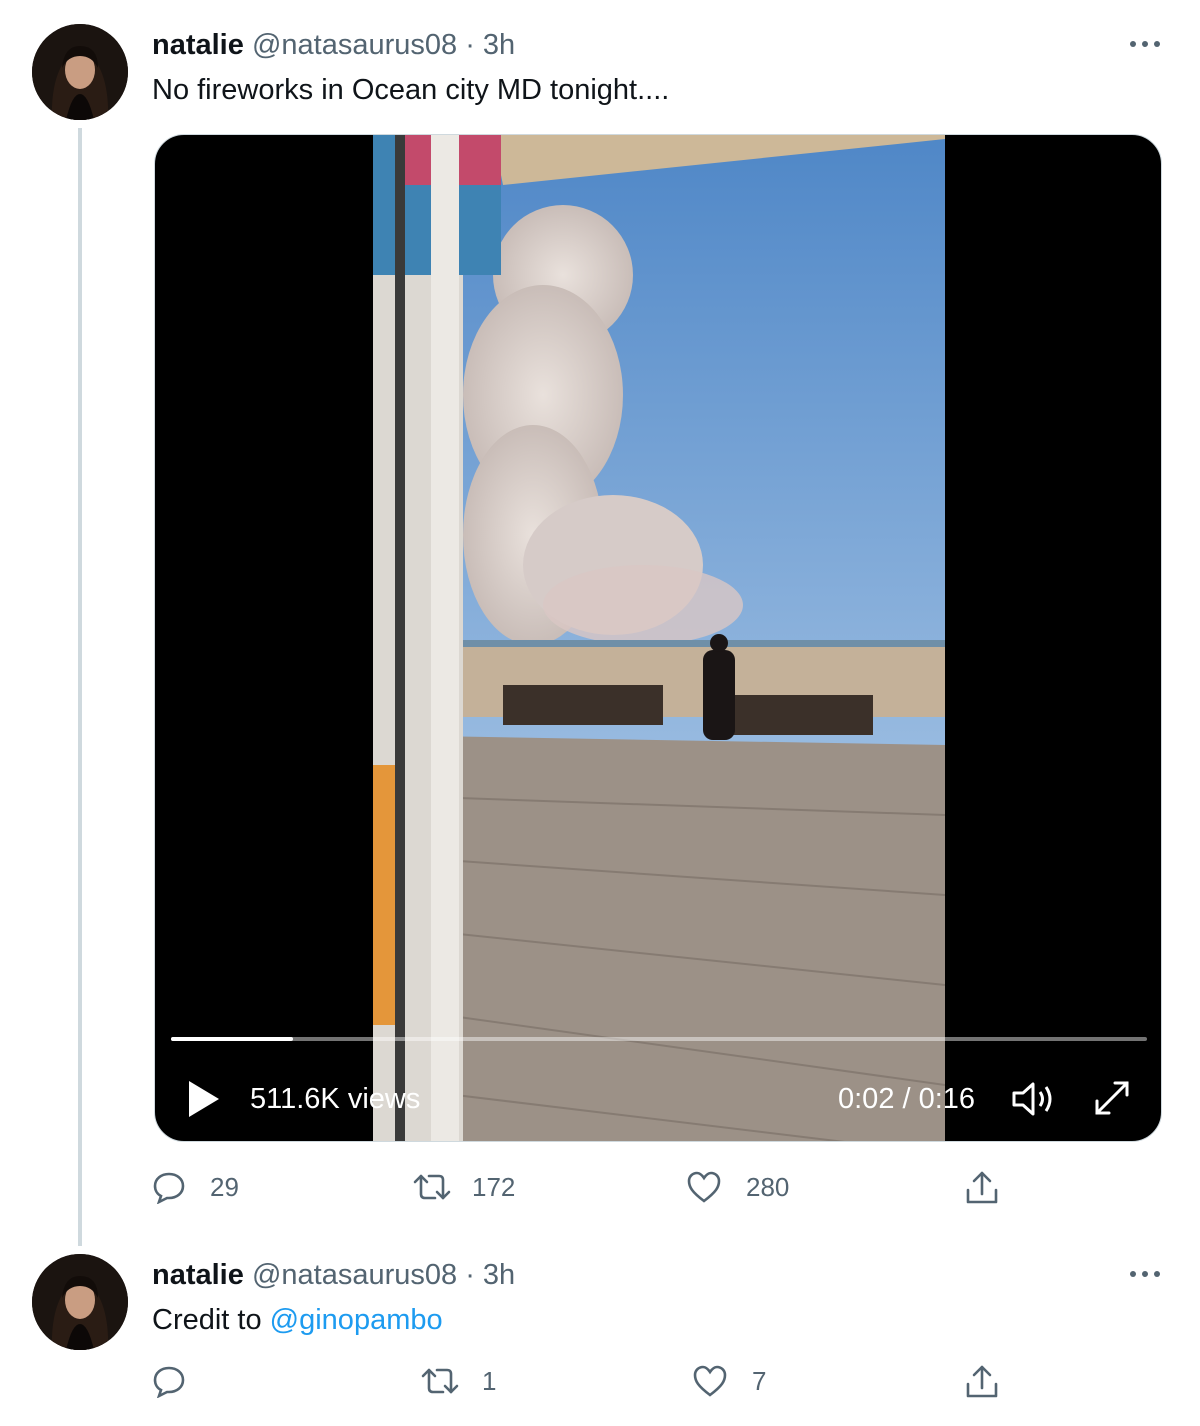 The height and width of the screenshot is (1426, 1200). What do you see at coordinates (759, 1380) in the screenshot?
I see `like-count: 7` at bounding box center [759, 1380].